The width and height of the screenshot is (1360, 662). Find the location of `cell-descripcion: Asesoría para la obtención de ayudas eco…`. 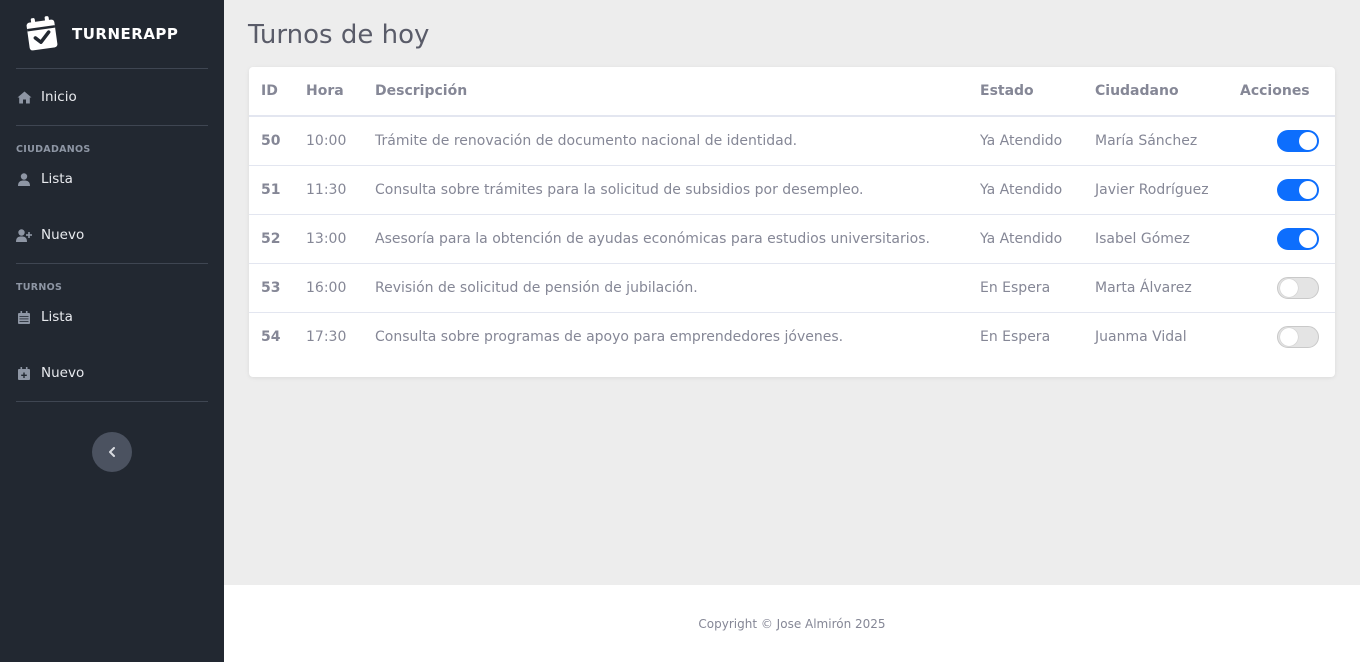

cell-descripcion: Asesoría para la obtención de ayudas eco… is located at coordinates (677, 239).